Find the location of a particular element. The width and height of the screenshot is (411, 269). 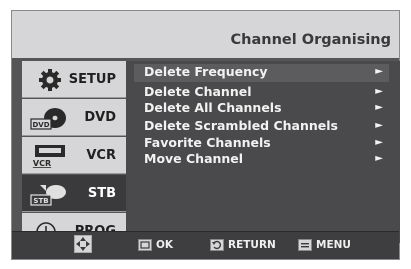

menu-item-label: Move Channel is located at coordinates (194, 158).